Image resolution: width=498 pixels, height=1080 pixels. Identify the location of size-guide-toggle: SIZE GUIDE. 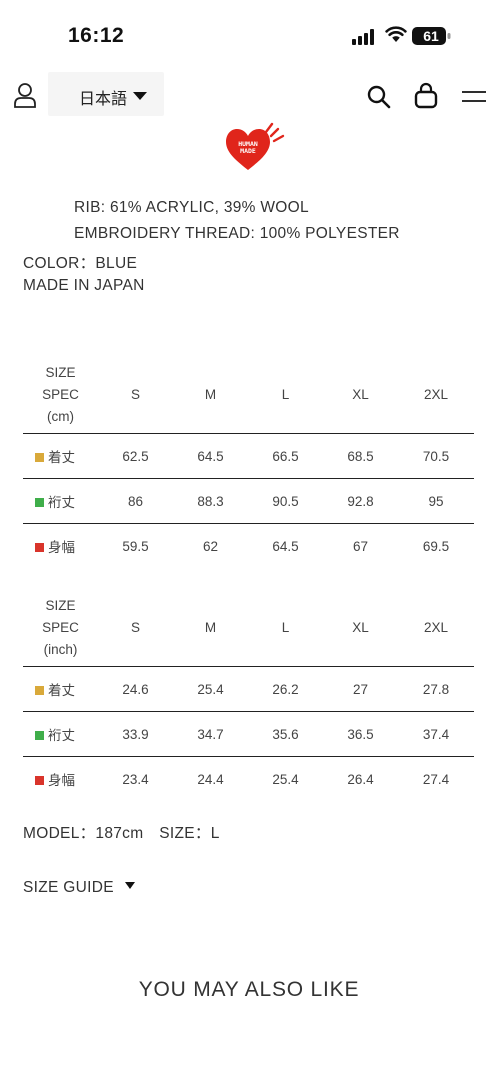
(68, 888).